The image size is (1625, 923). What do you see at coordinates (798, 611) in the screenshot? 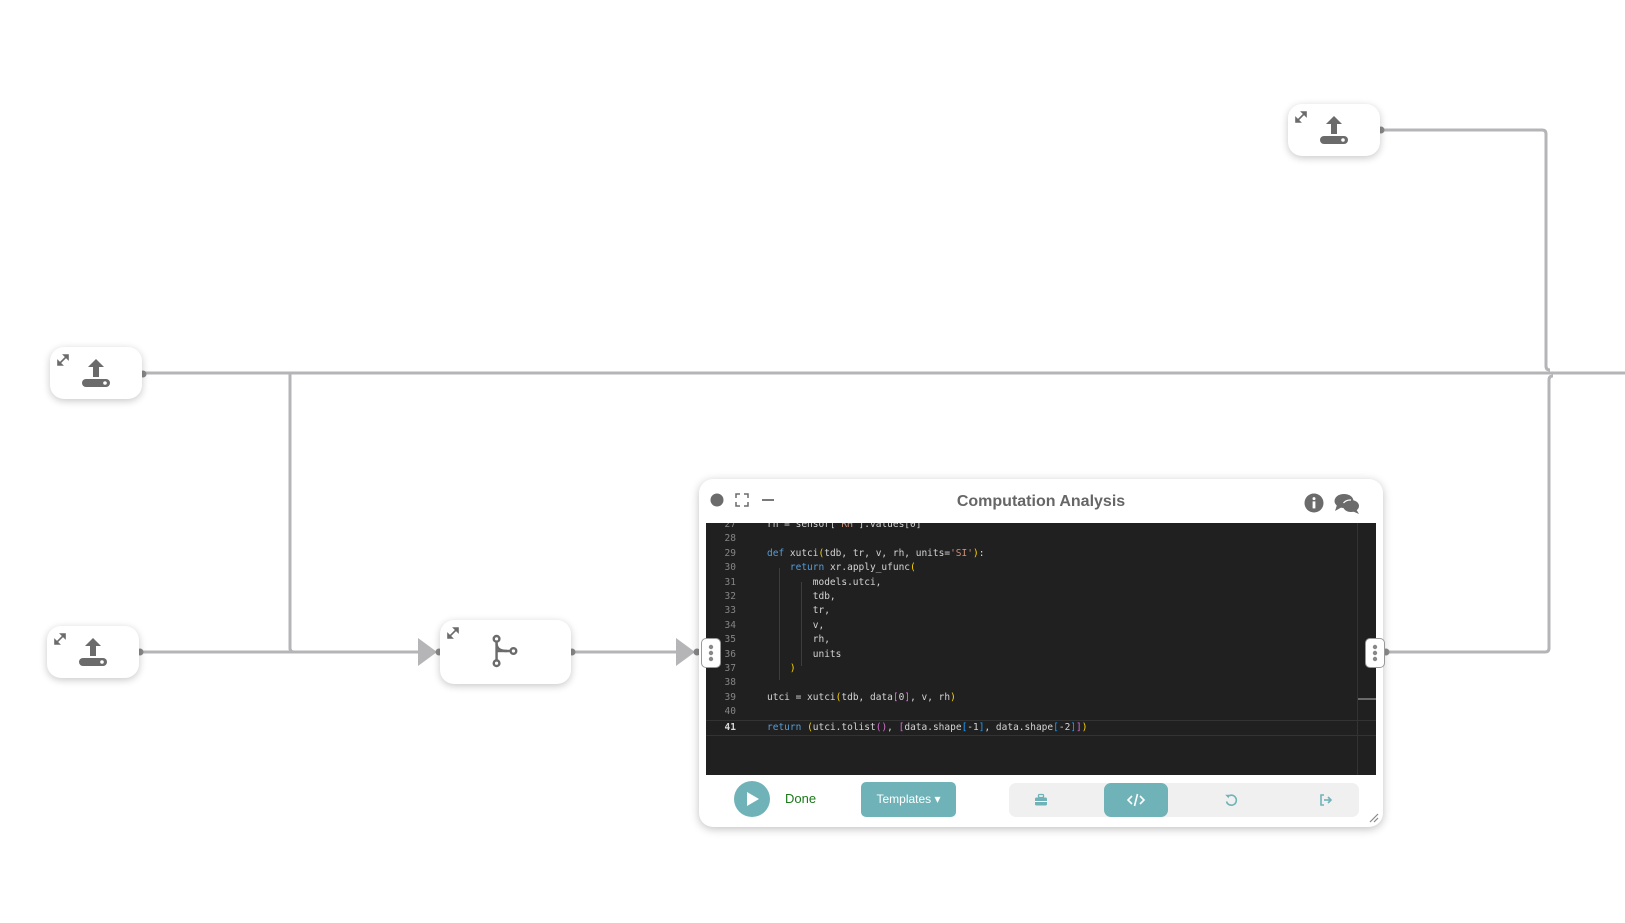
I see `code-text: tr,` at bounding box center [798, 611].